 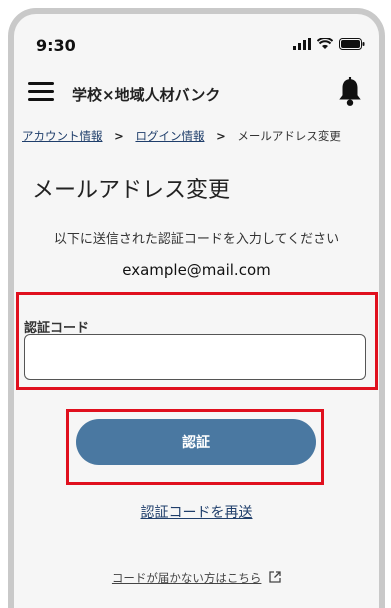 What do you see at coordinates (196, 39) in the screenshot?
I see `status-bar: 9:30` at bounding box center [196, 39].